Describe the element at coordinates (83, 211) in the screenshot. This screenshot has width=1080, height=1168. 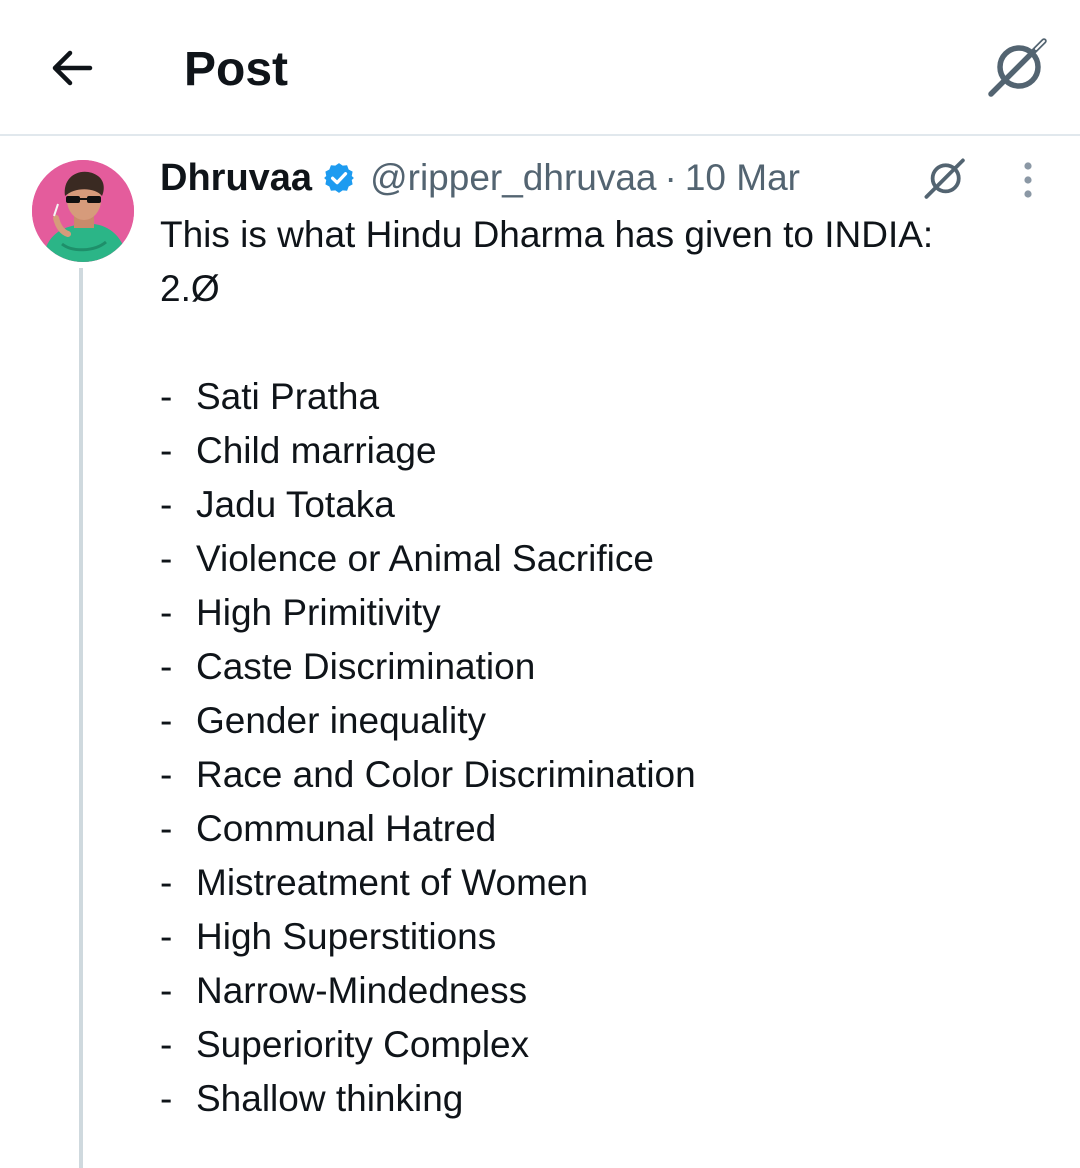
I see `avatar` at that location.